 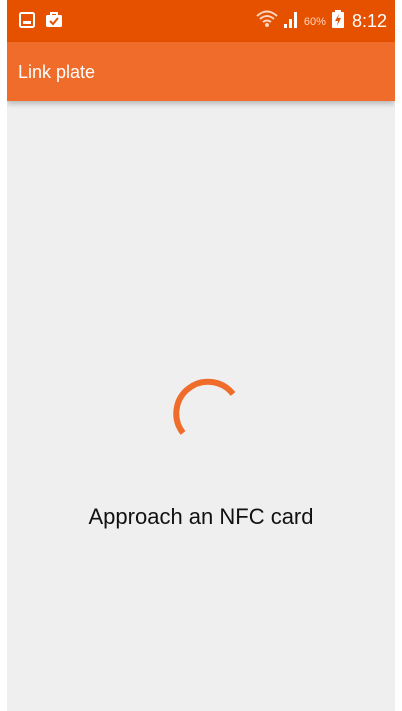 I want to click on app-bar: Link plate, so click(x=201, y=71).